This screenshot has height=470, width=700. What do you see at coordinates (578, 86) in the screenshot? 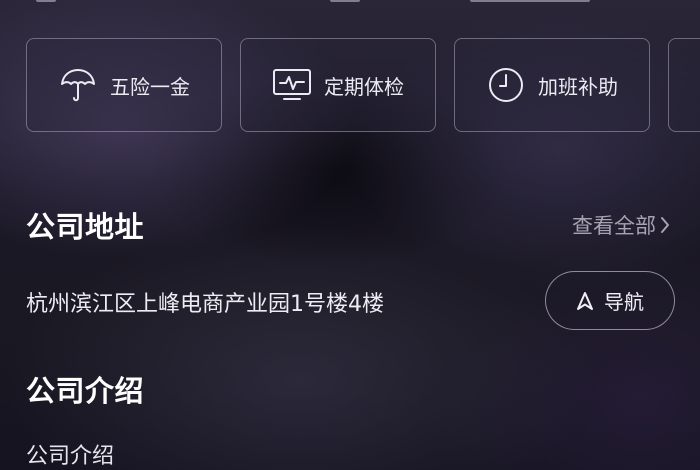
I see `benefit-label: 加班补助` at bounding box center [578, 86].